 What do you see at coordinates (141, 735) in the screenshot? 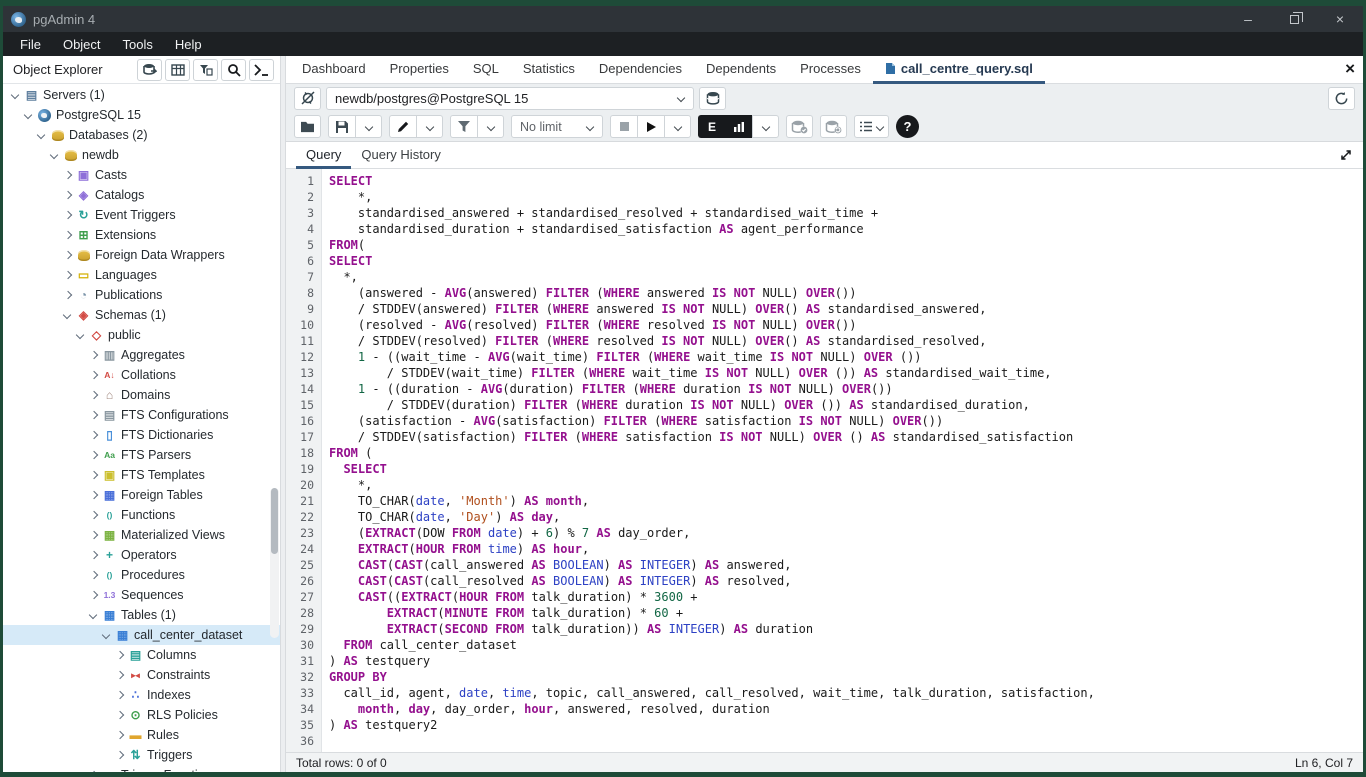
I see `tree-item-rules: ▬ Rules` at bounding box center [141, 735].